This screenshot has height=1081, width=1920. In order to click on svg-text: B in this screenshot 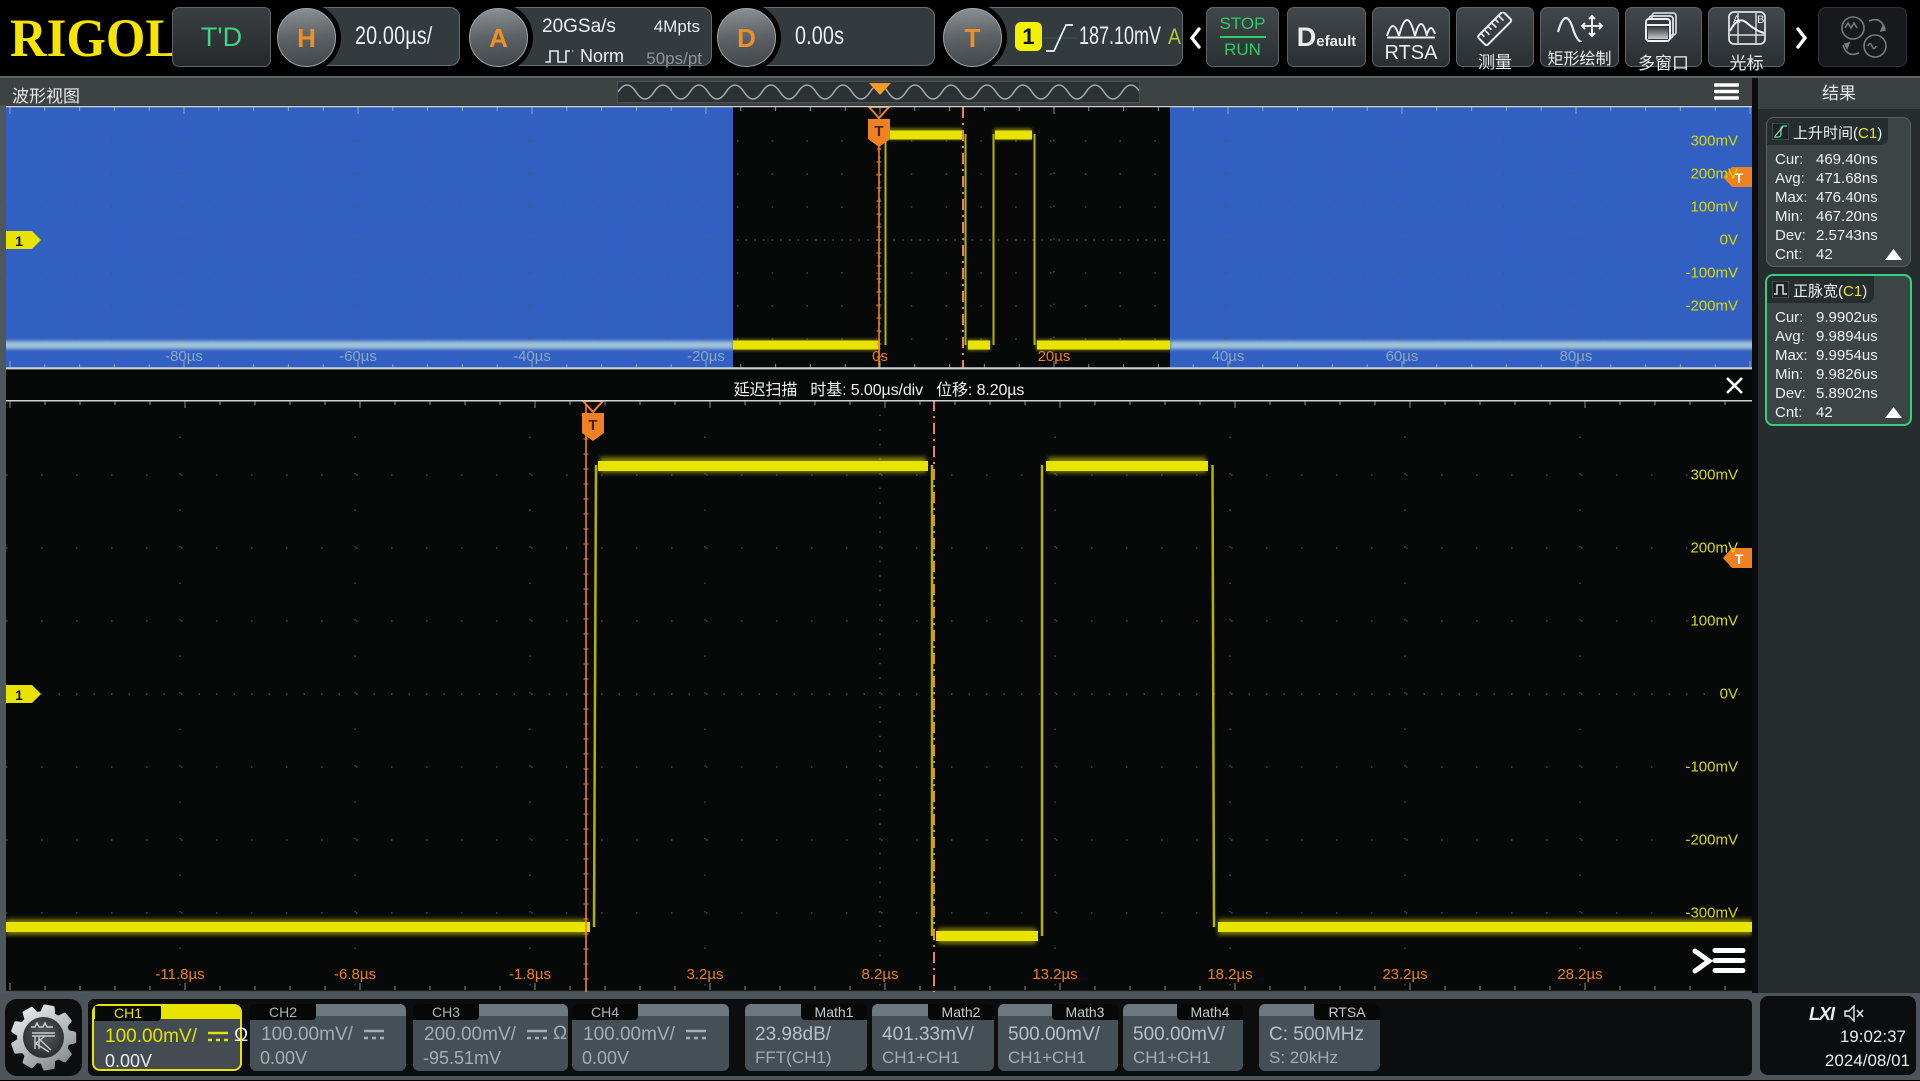, I will do `click(1760, 20)`.